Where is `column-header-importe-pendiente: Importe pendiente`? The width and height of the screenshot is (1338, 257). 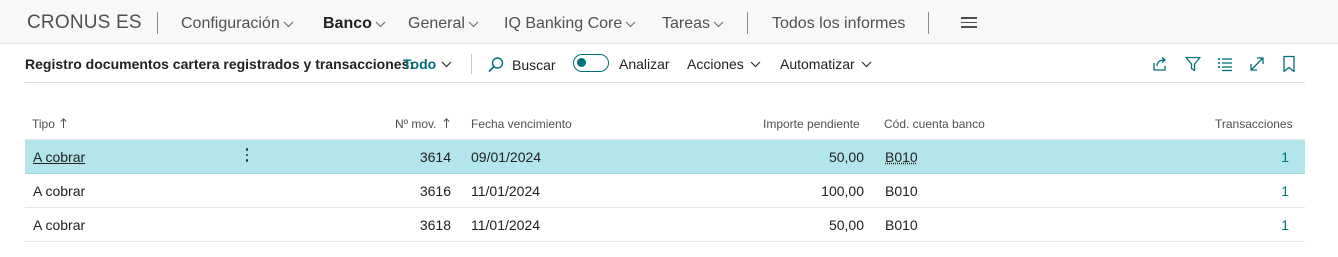 column-header-importe-pendiente: Importe pendiente is located at coordinates (811, 124).